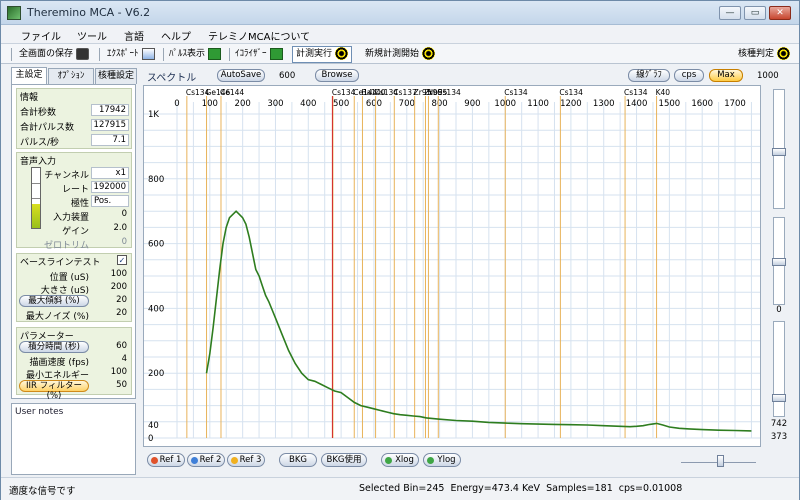  I want to click on save-screen-button: 全画面の保存, so click(54, 54).